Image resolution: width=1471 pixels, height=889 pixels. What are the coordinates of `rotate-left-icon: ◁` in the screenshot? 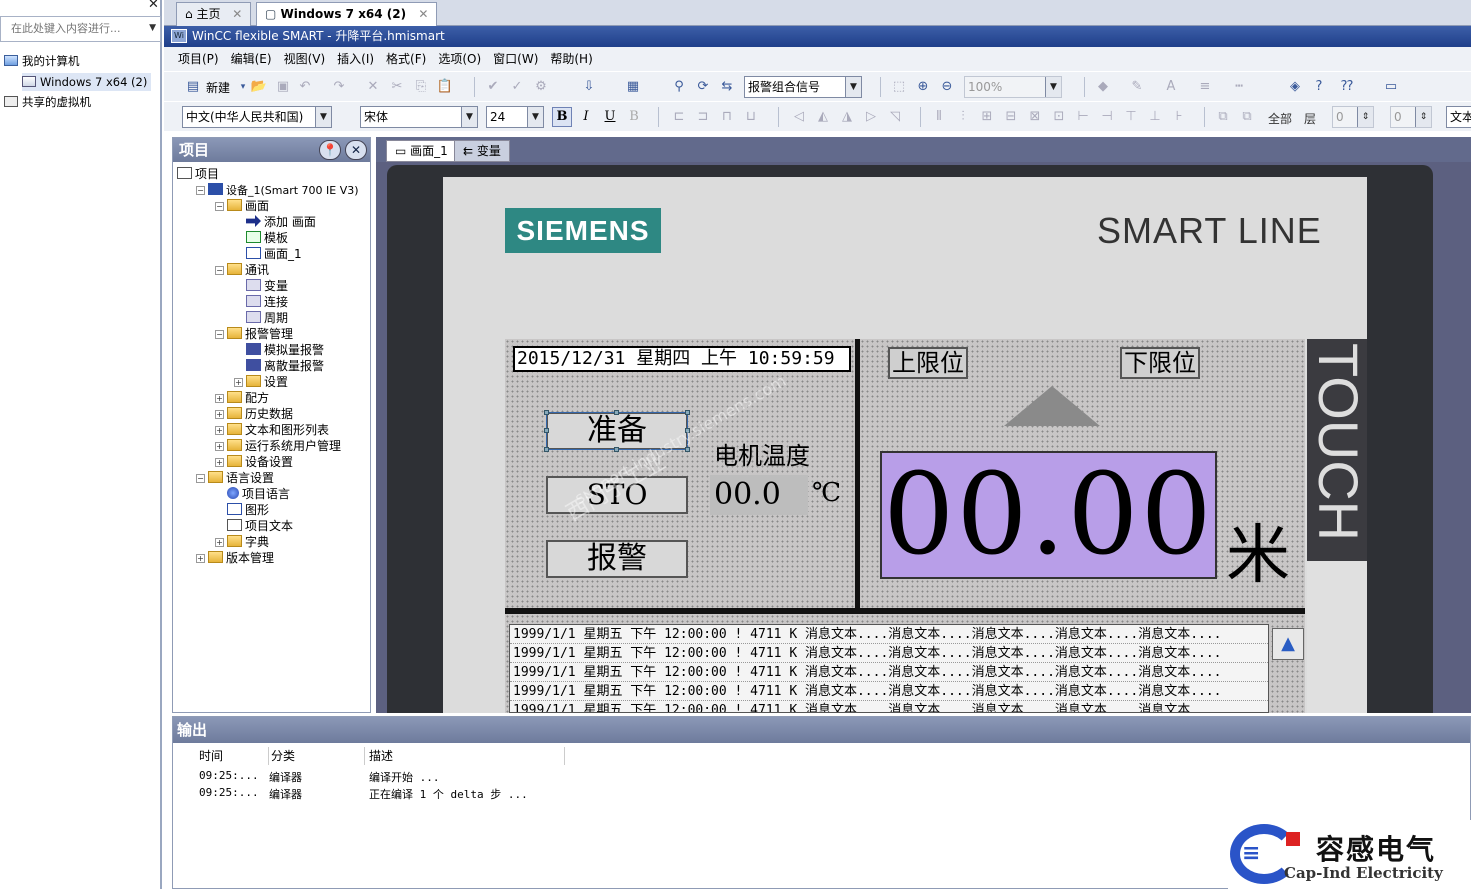 It's located at (799, 117).